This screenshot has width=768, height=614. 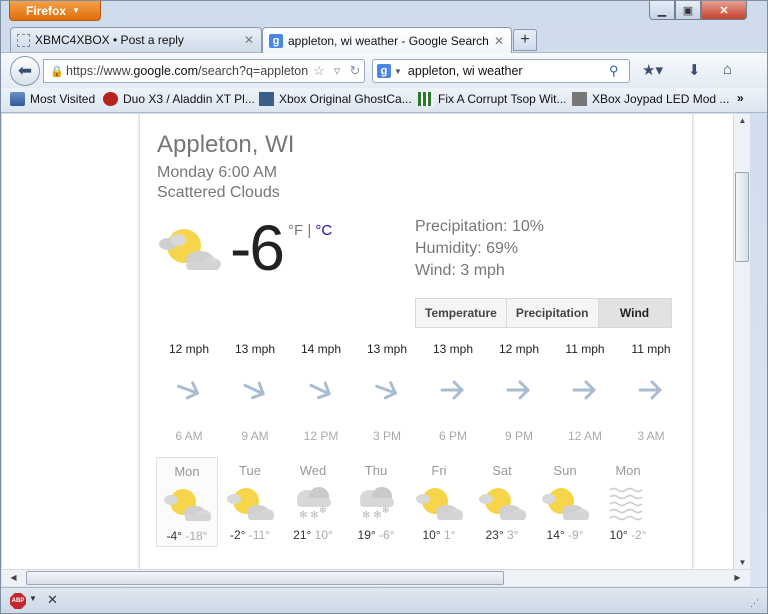 I want to click on more-bookmarks-button: », so click(x=740, y=98).